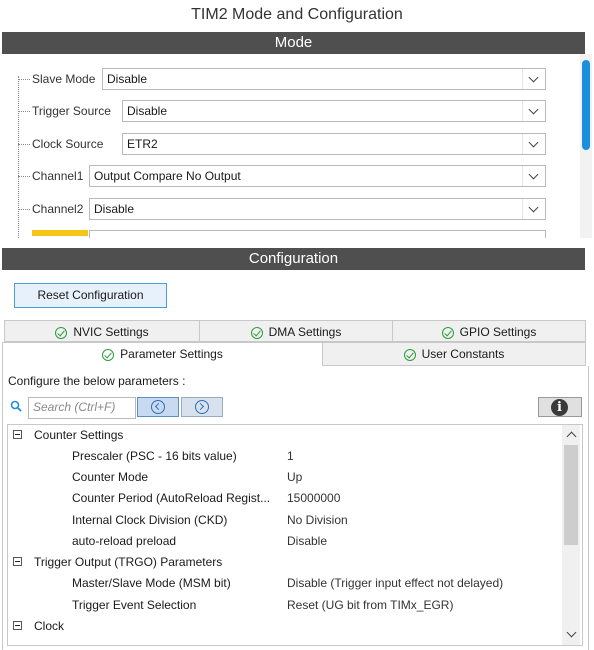 This screenshot has height=650, width=594. Describe the element at coordinates (290, 456) in the screenshot. I see `param-value: 1` at that location.